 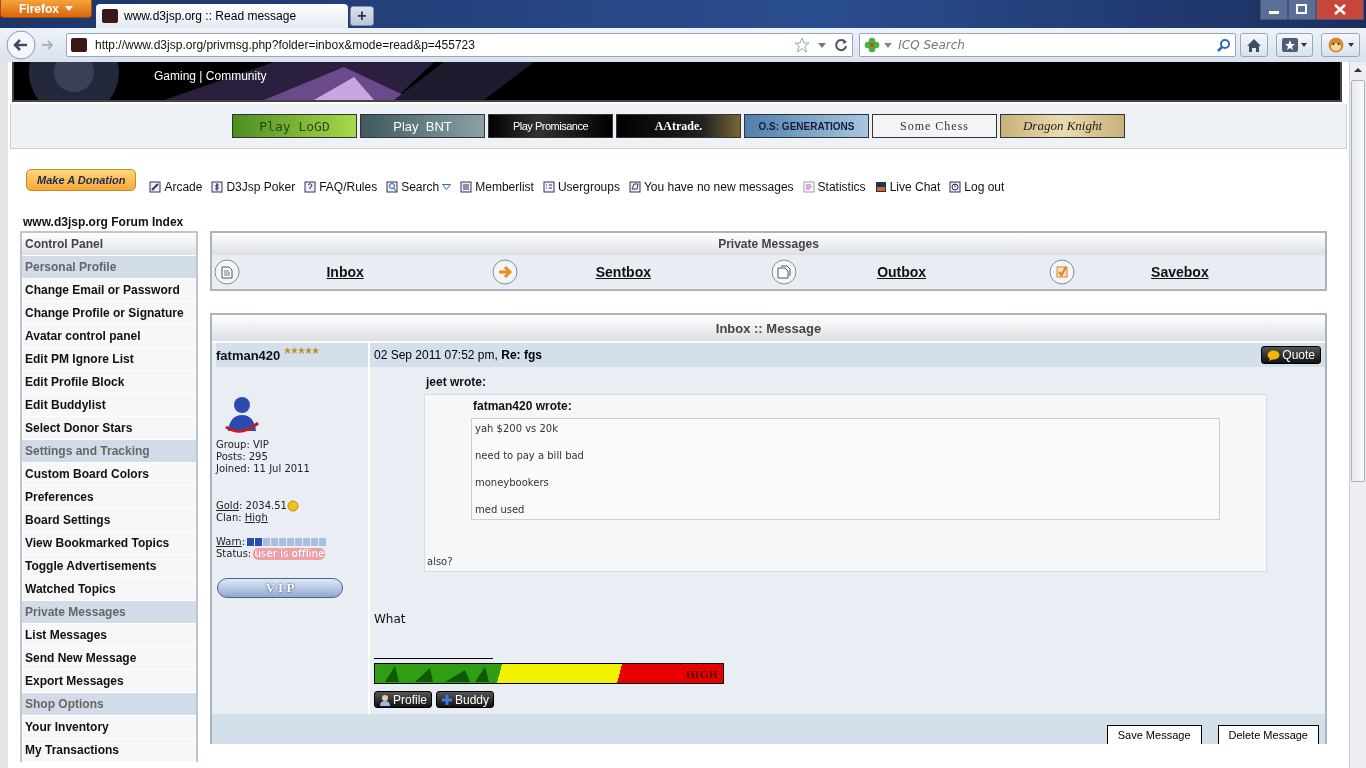 I want to click on sidebar-link: Custom Board Colors, so click(x=109, y=474).